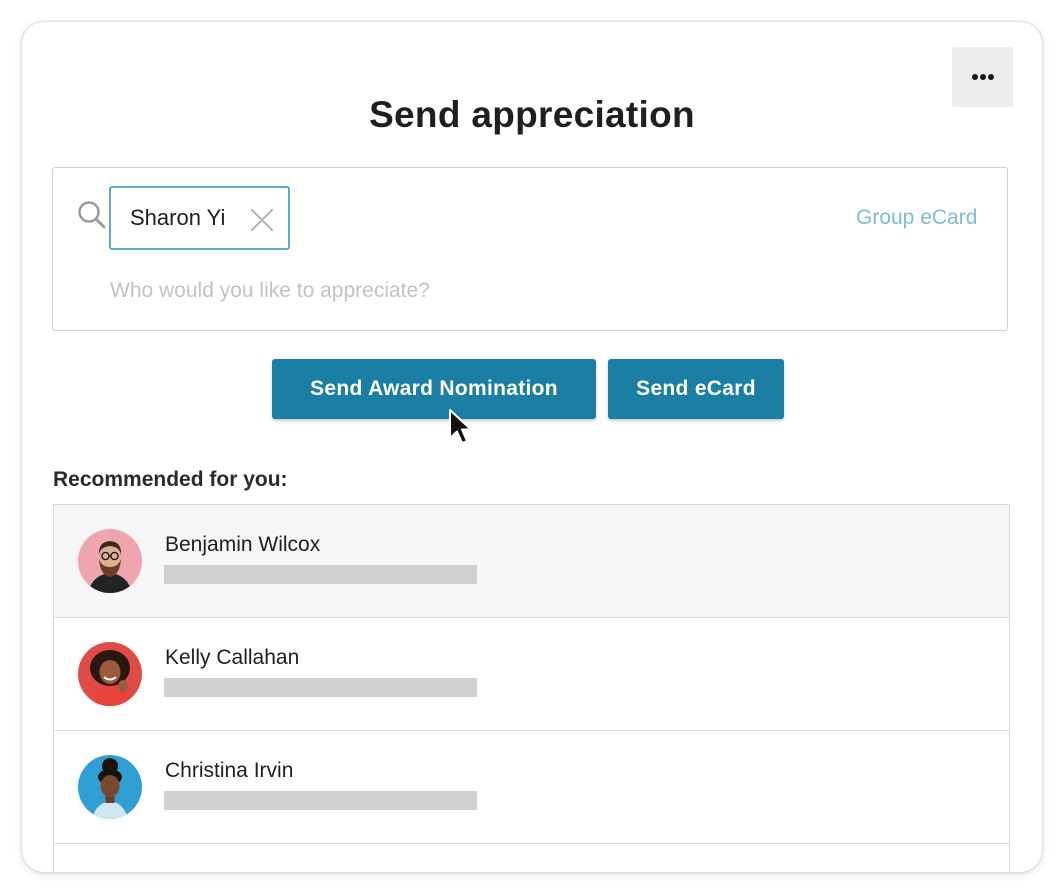  Describe the element at coordinates (178, 217) in the screenshot. I see `recipient-chip-label: Sharon Yi` at that location.